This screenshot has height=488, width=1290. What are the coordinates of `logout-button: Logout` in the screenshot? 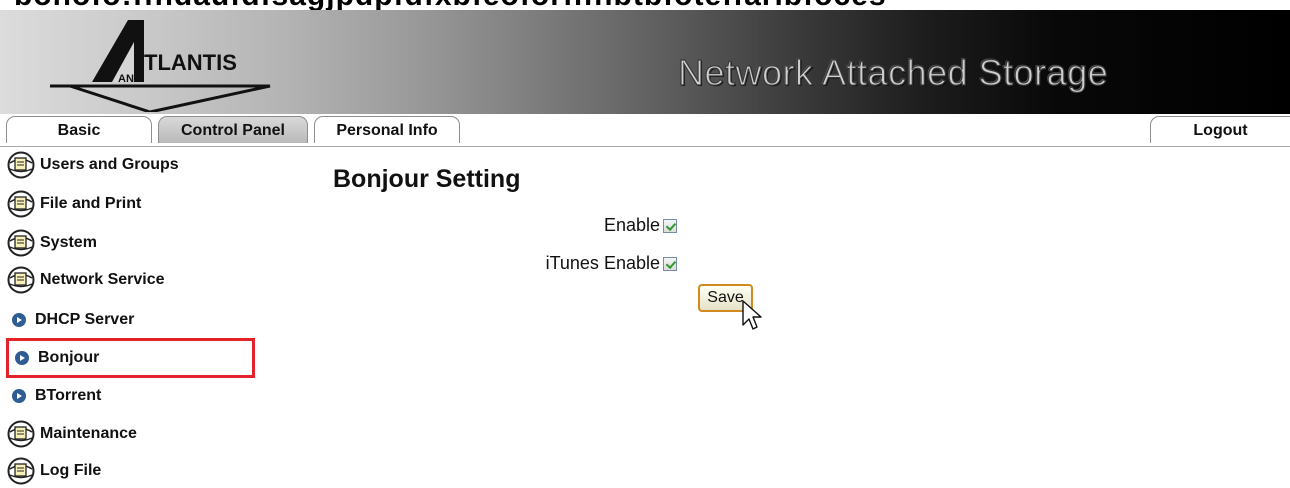 It's located at (1220, 129).